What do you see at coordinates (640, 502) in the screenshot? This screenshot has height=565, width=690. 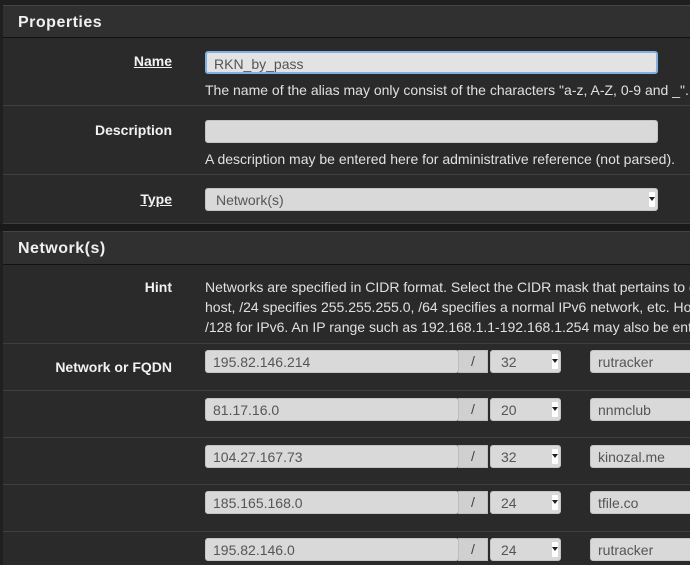 I see `network-description-input: tfile.co` at bounding box center [640, 502].